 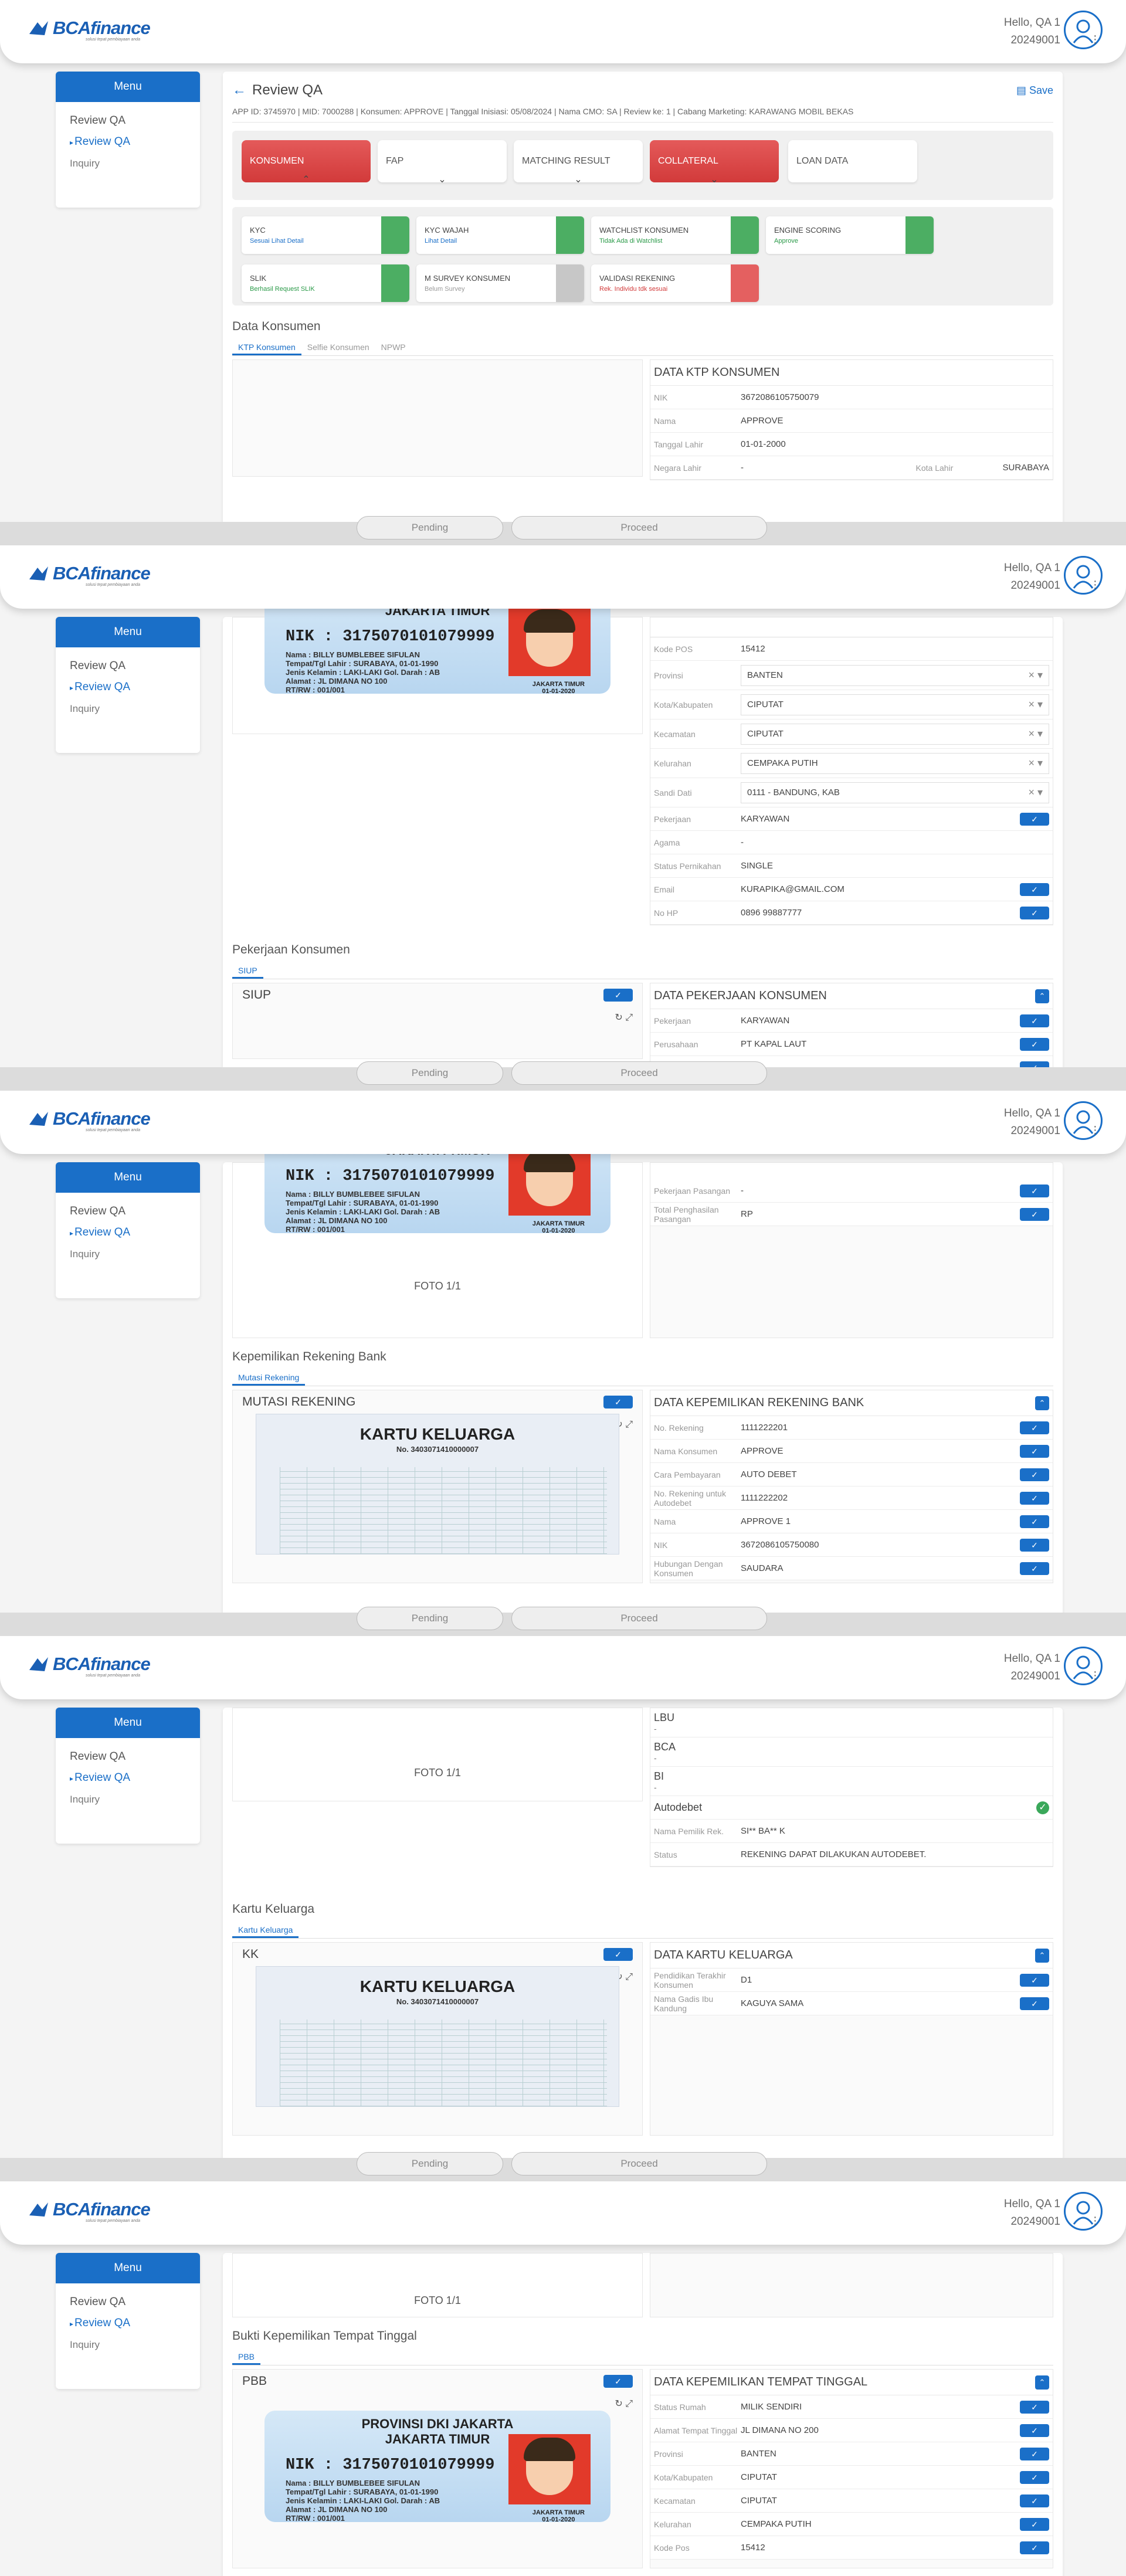 I want to click on stage-tab-2: MATCHING RESULT ⌄, so click(x=578, y=162).